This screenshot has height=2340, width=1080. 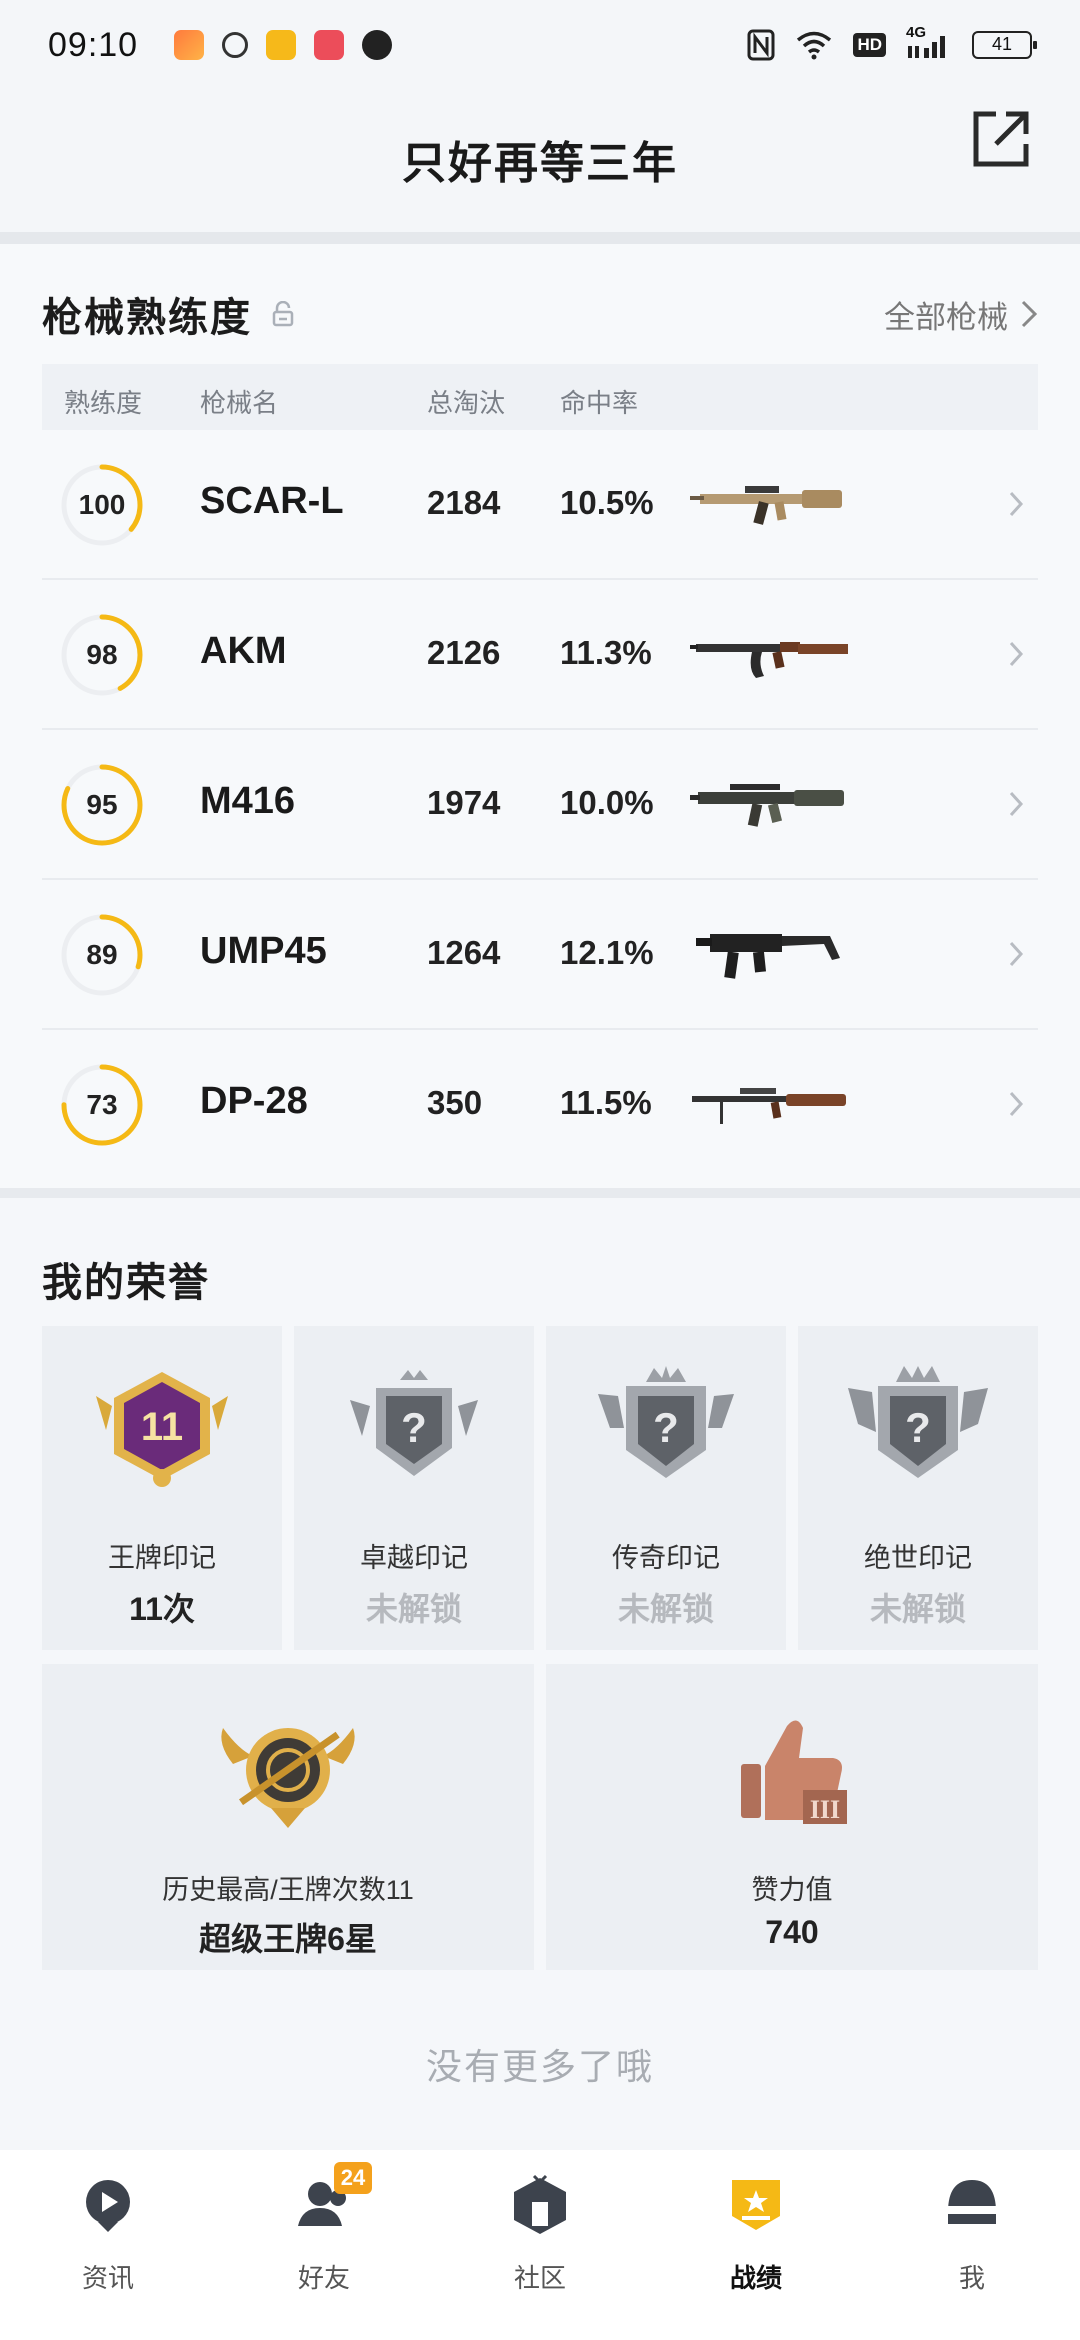 What do you see at coordinates (147, 318) in the screenshot?
I see `weapon-section-title: 枪械熟练度` at bounding box center [147, 318].